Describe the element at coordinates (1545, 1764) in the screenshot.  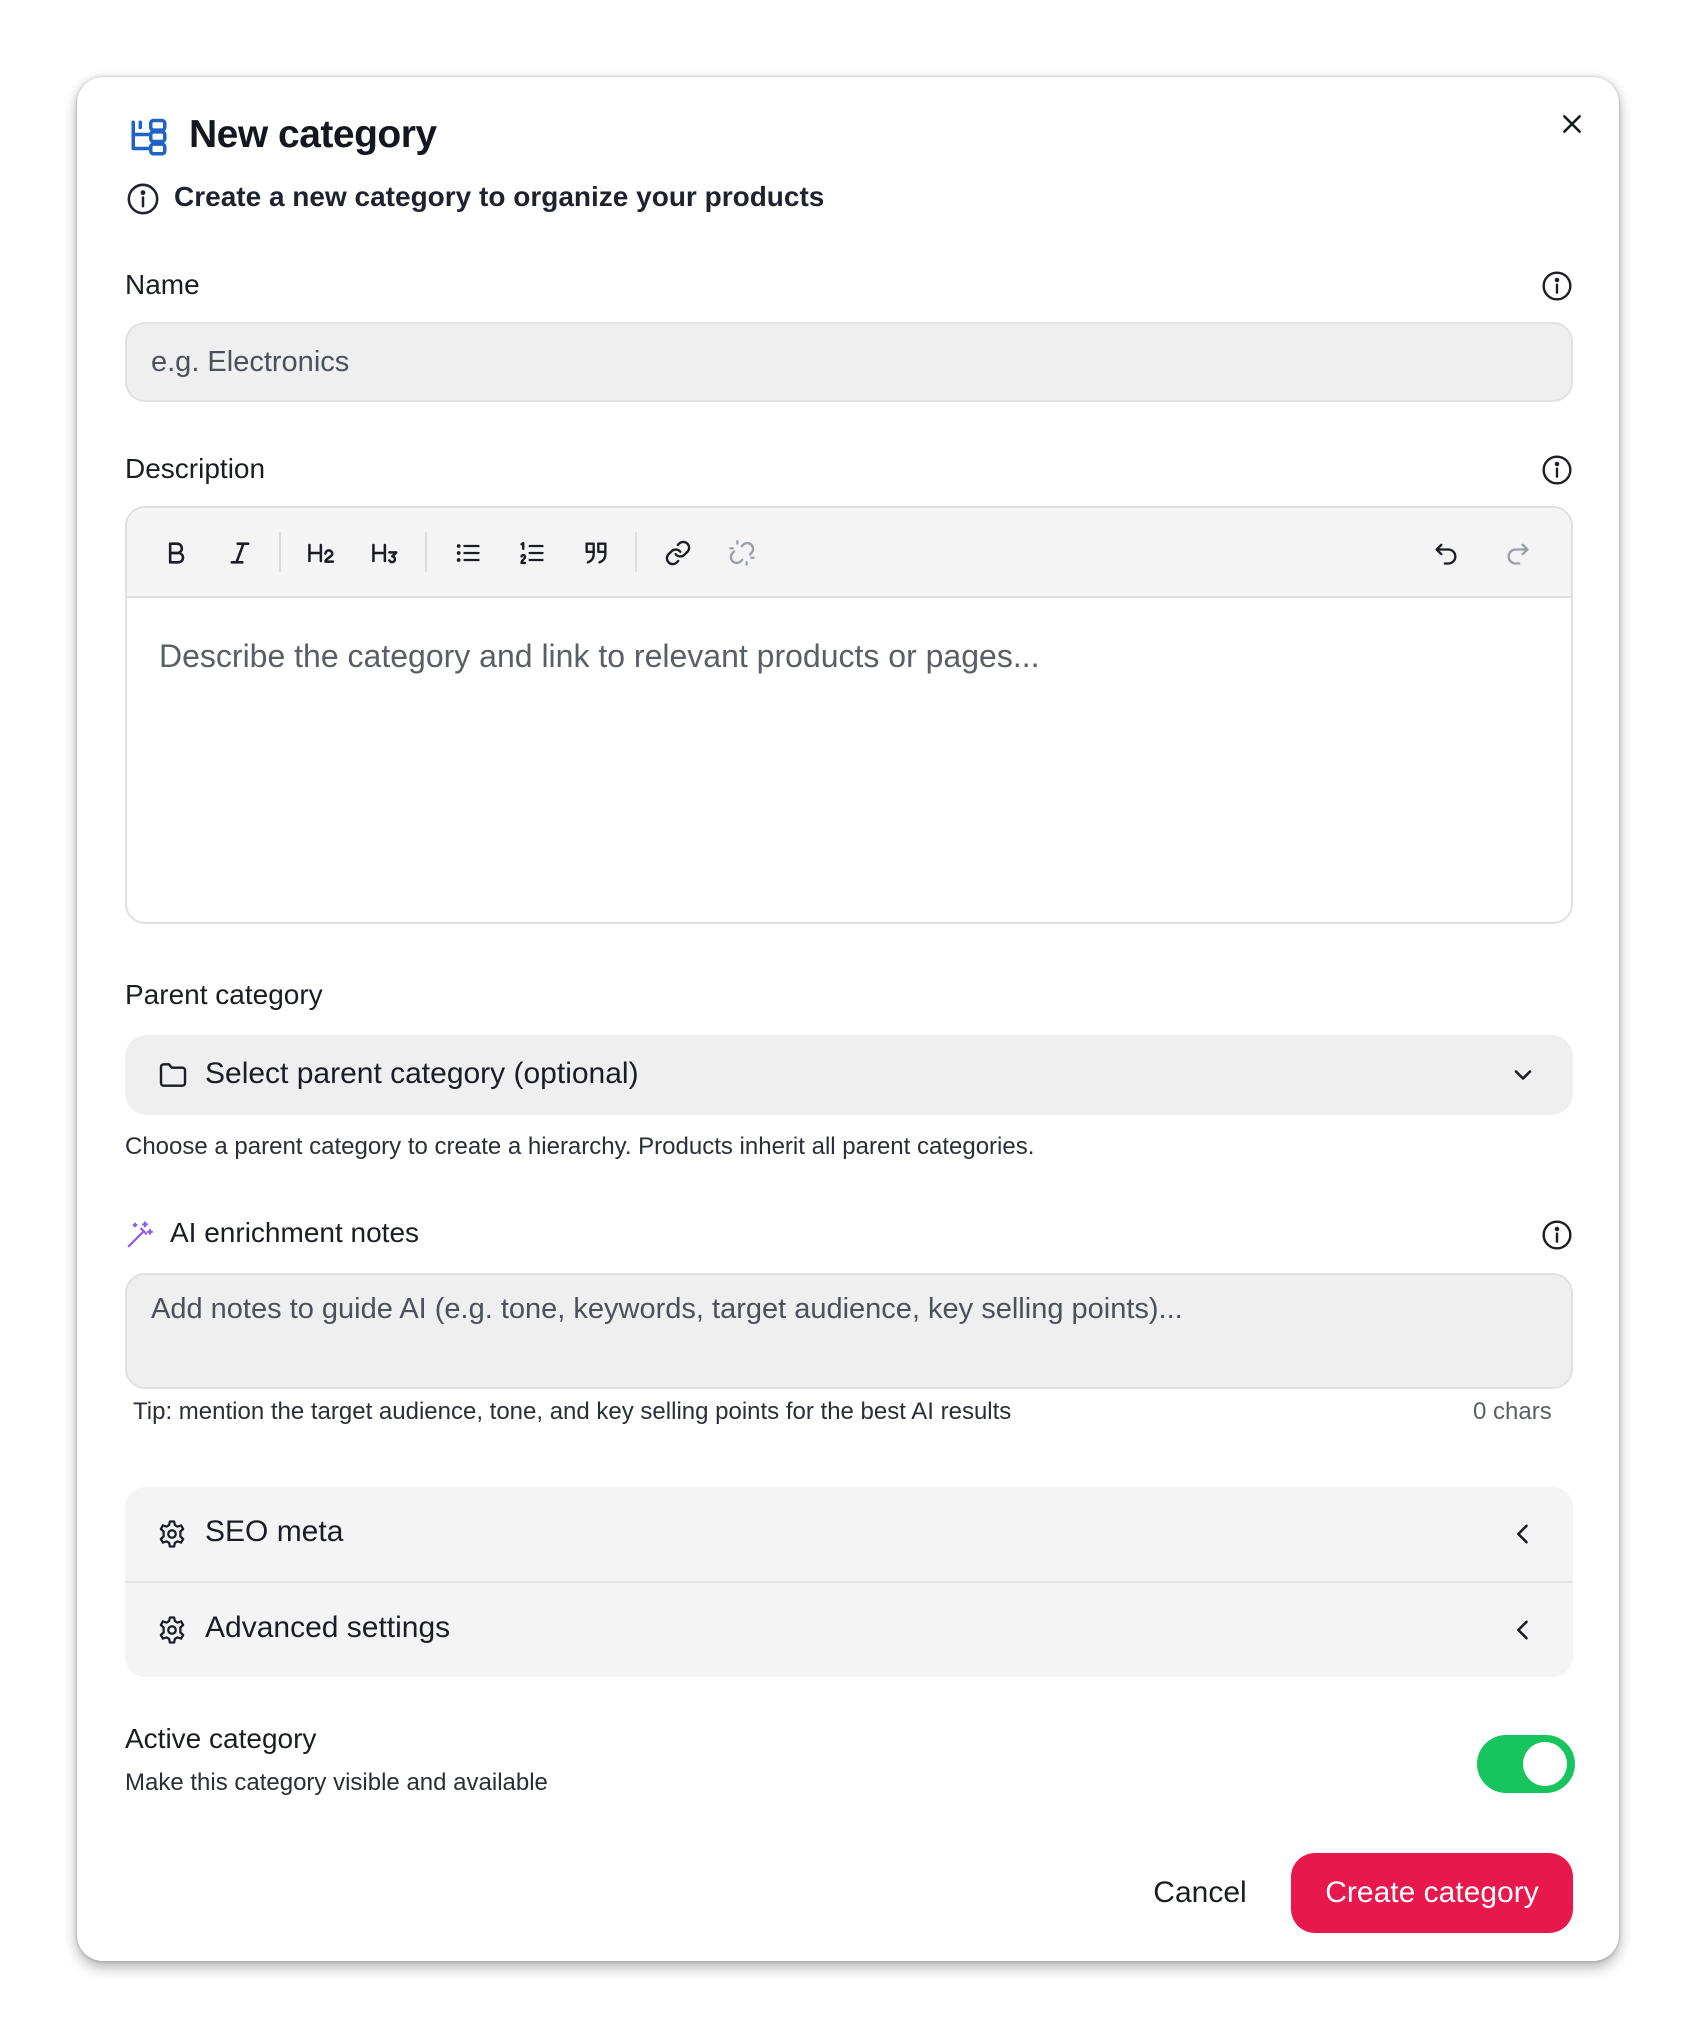
I see `toggle-knob` at that location.